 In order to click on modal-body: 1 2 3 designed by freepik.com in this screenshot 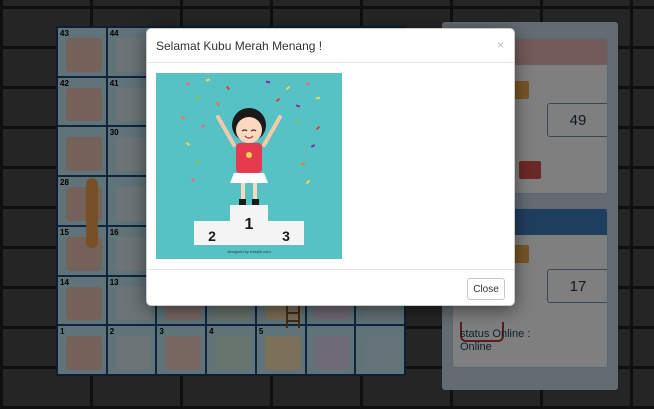, I will do `click(249, 166)`.